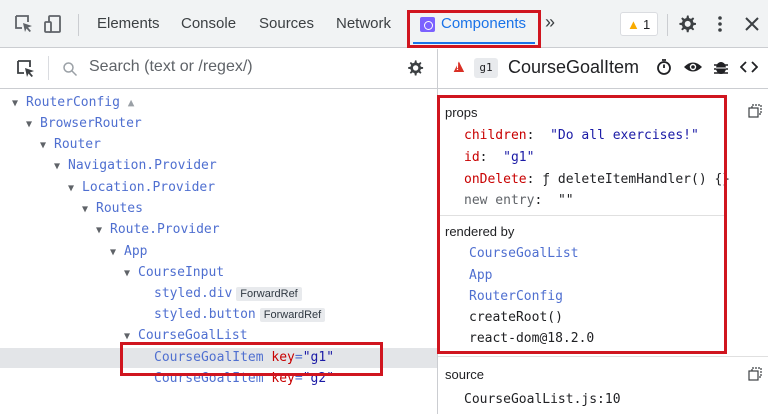  What do you see at coordinates (755, 374) in the screenshot?
I see `copy-source-icon` at bounding box center [755, 374].